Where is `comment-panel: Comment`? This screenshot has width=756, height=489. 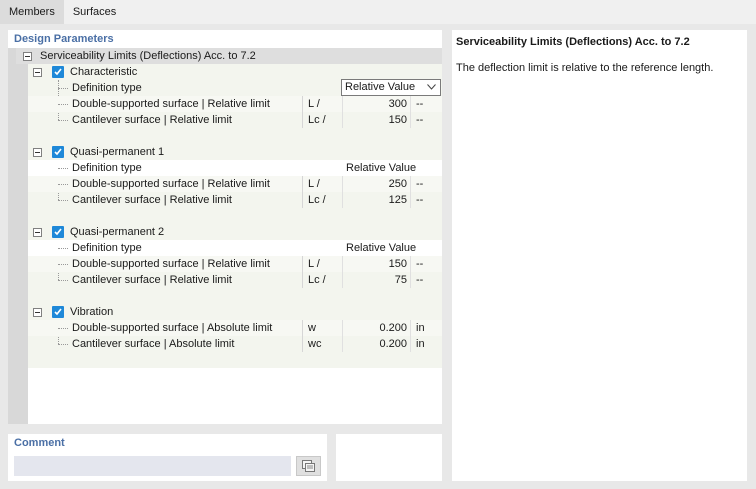 comment-panel: Comment is located at coordinates (167, 457).